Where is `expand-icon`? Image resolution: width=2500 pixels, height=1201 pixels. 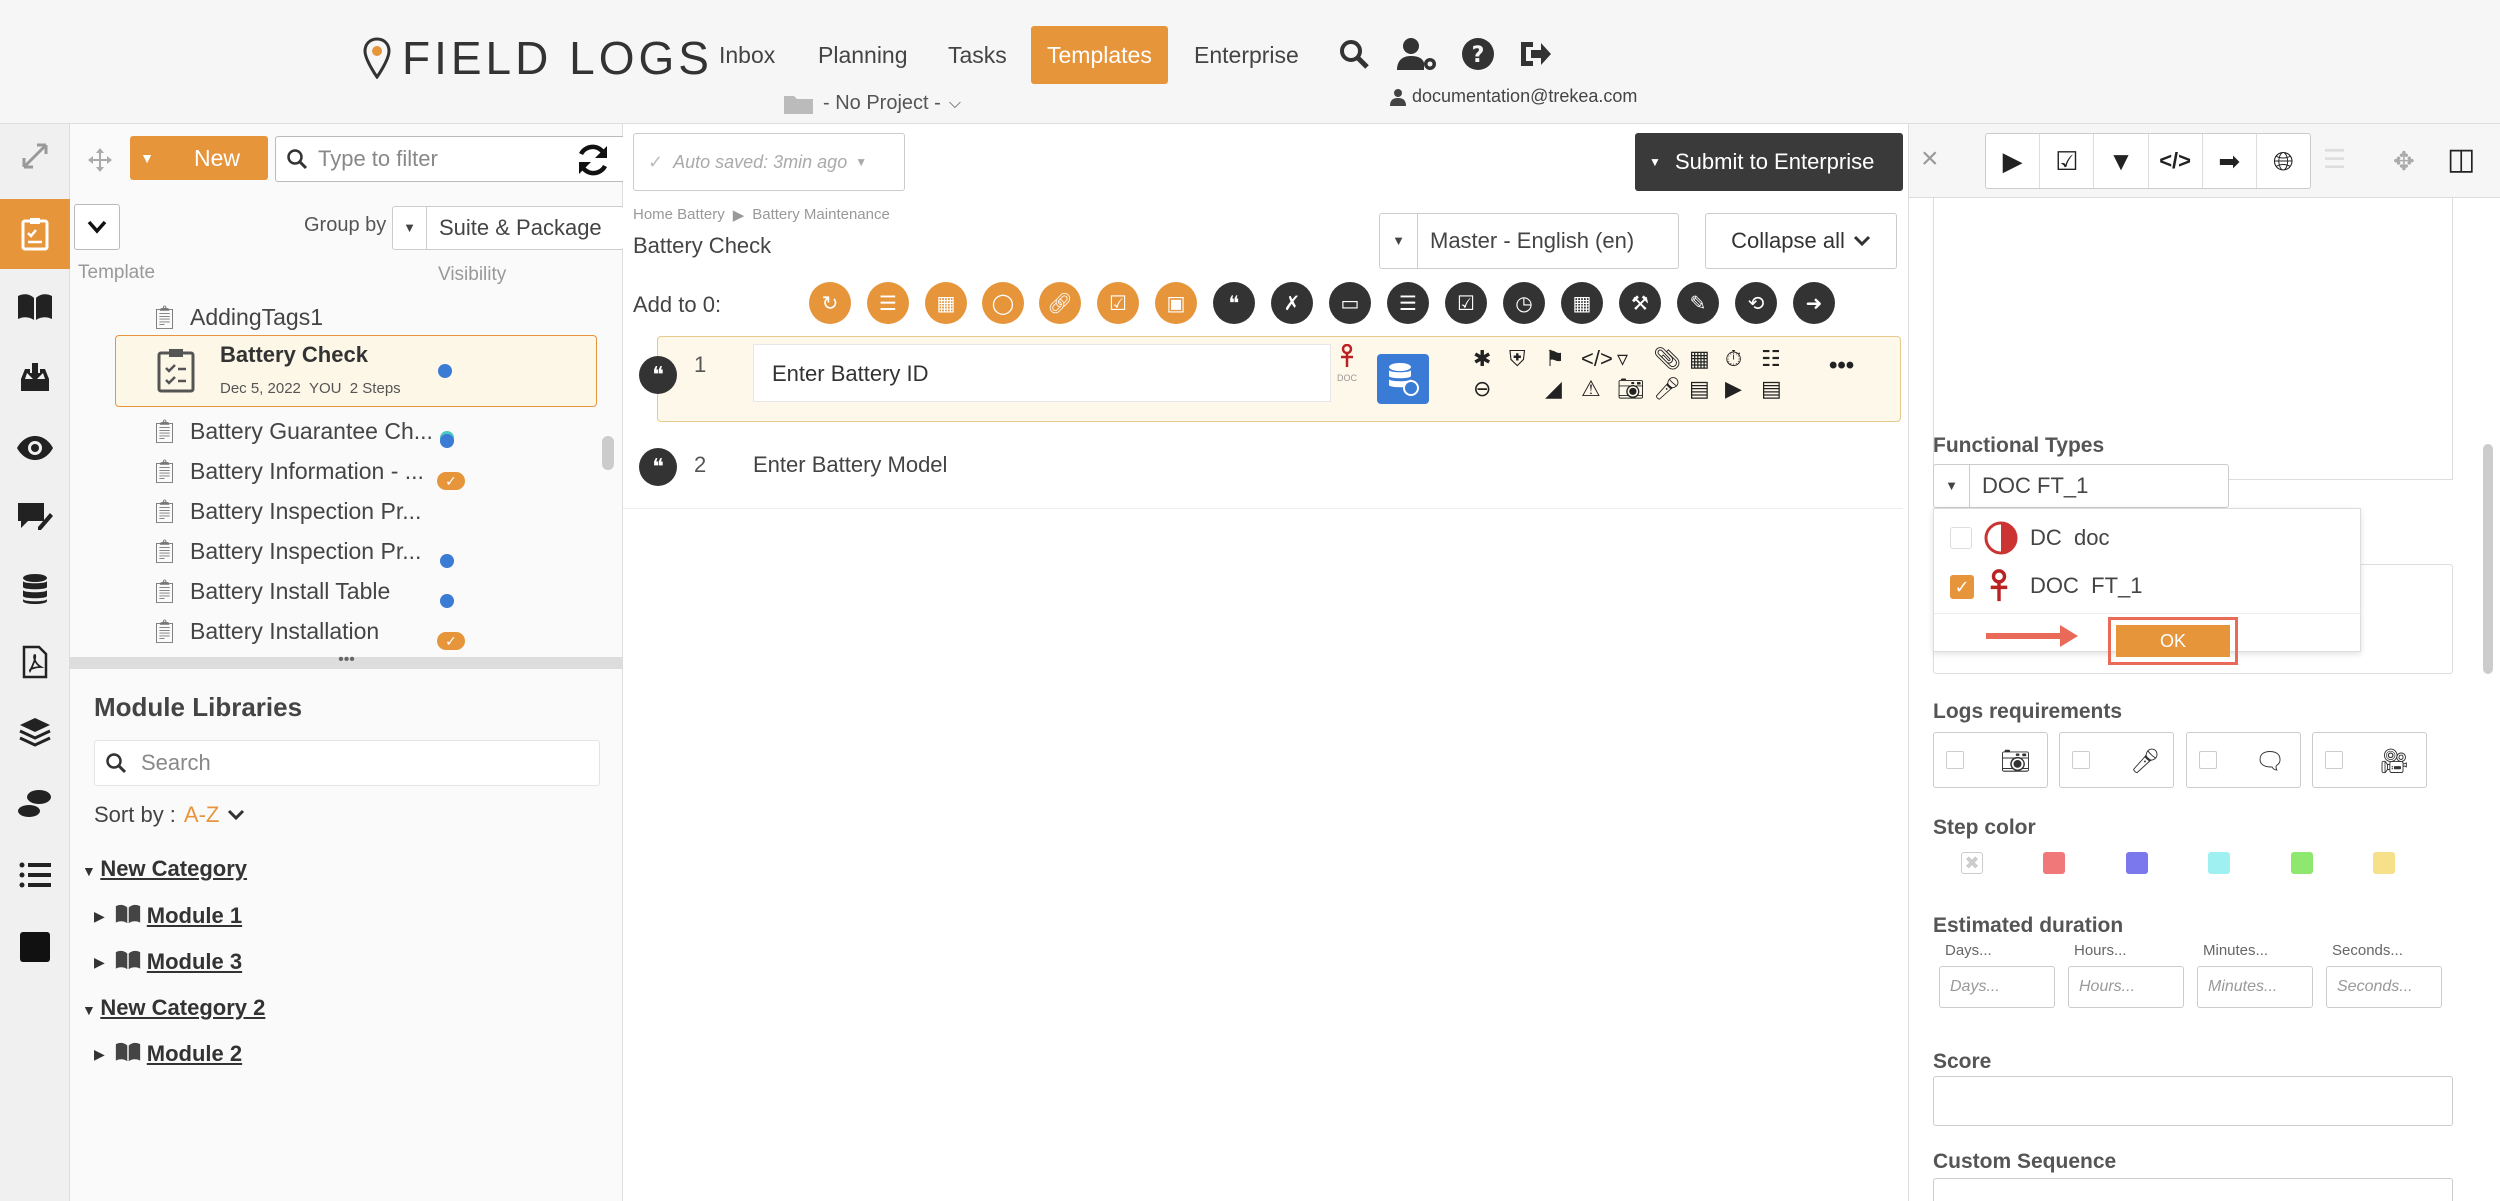 expand-icon is located at coordinates (35, 156).